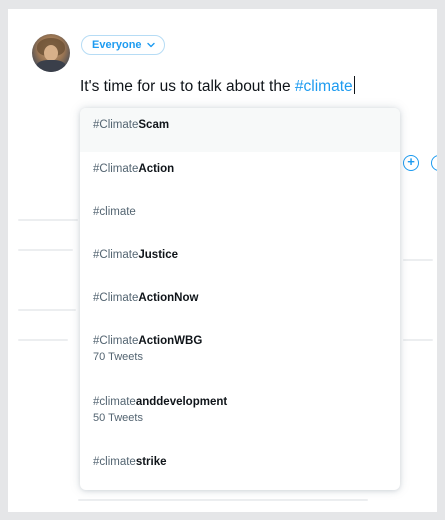 This screenshot has width=445, height=520. Describe the element at coordinates (117, 45) in the screenshot. I see `audience-label: Everyone` at that location.